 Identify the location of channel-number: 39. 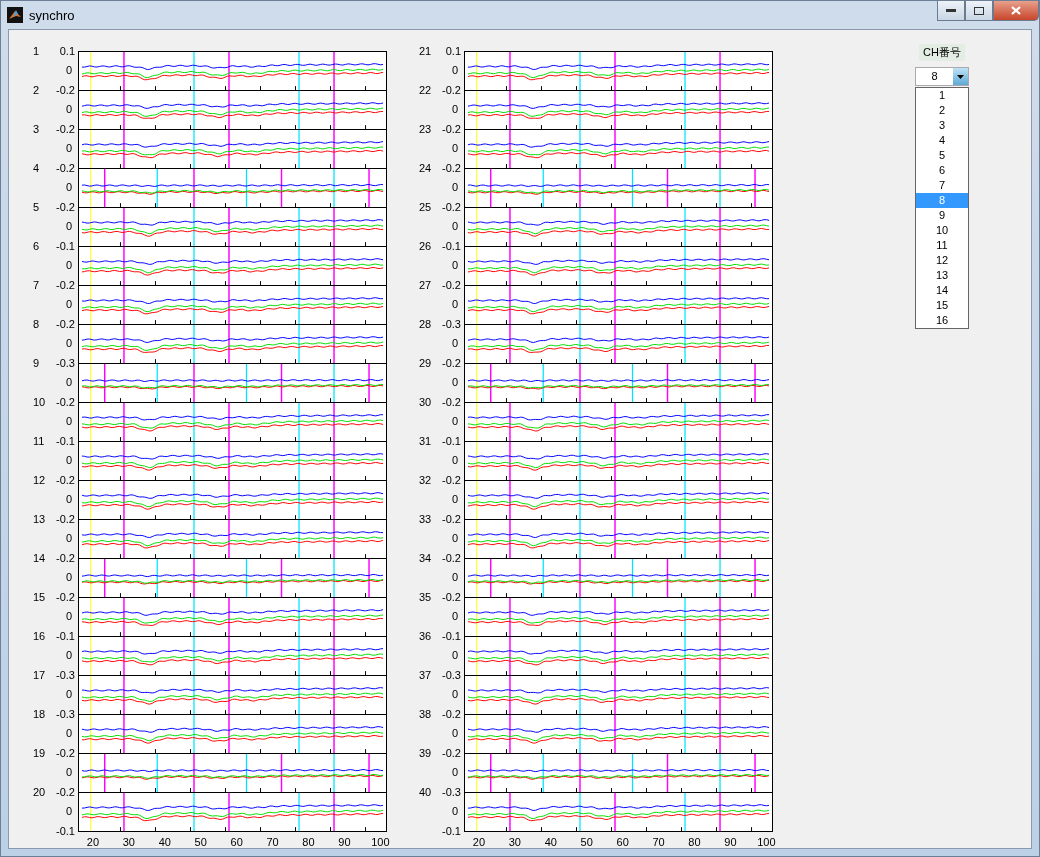
(425, 753).